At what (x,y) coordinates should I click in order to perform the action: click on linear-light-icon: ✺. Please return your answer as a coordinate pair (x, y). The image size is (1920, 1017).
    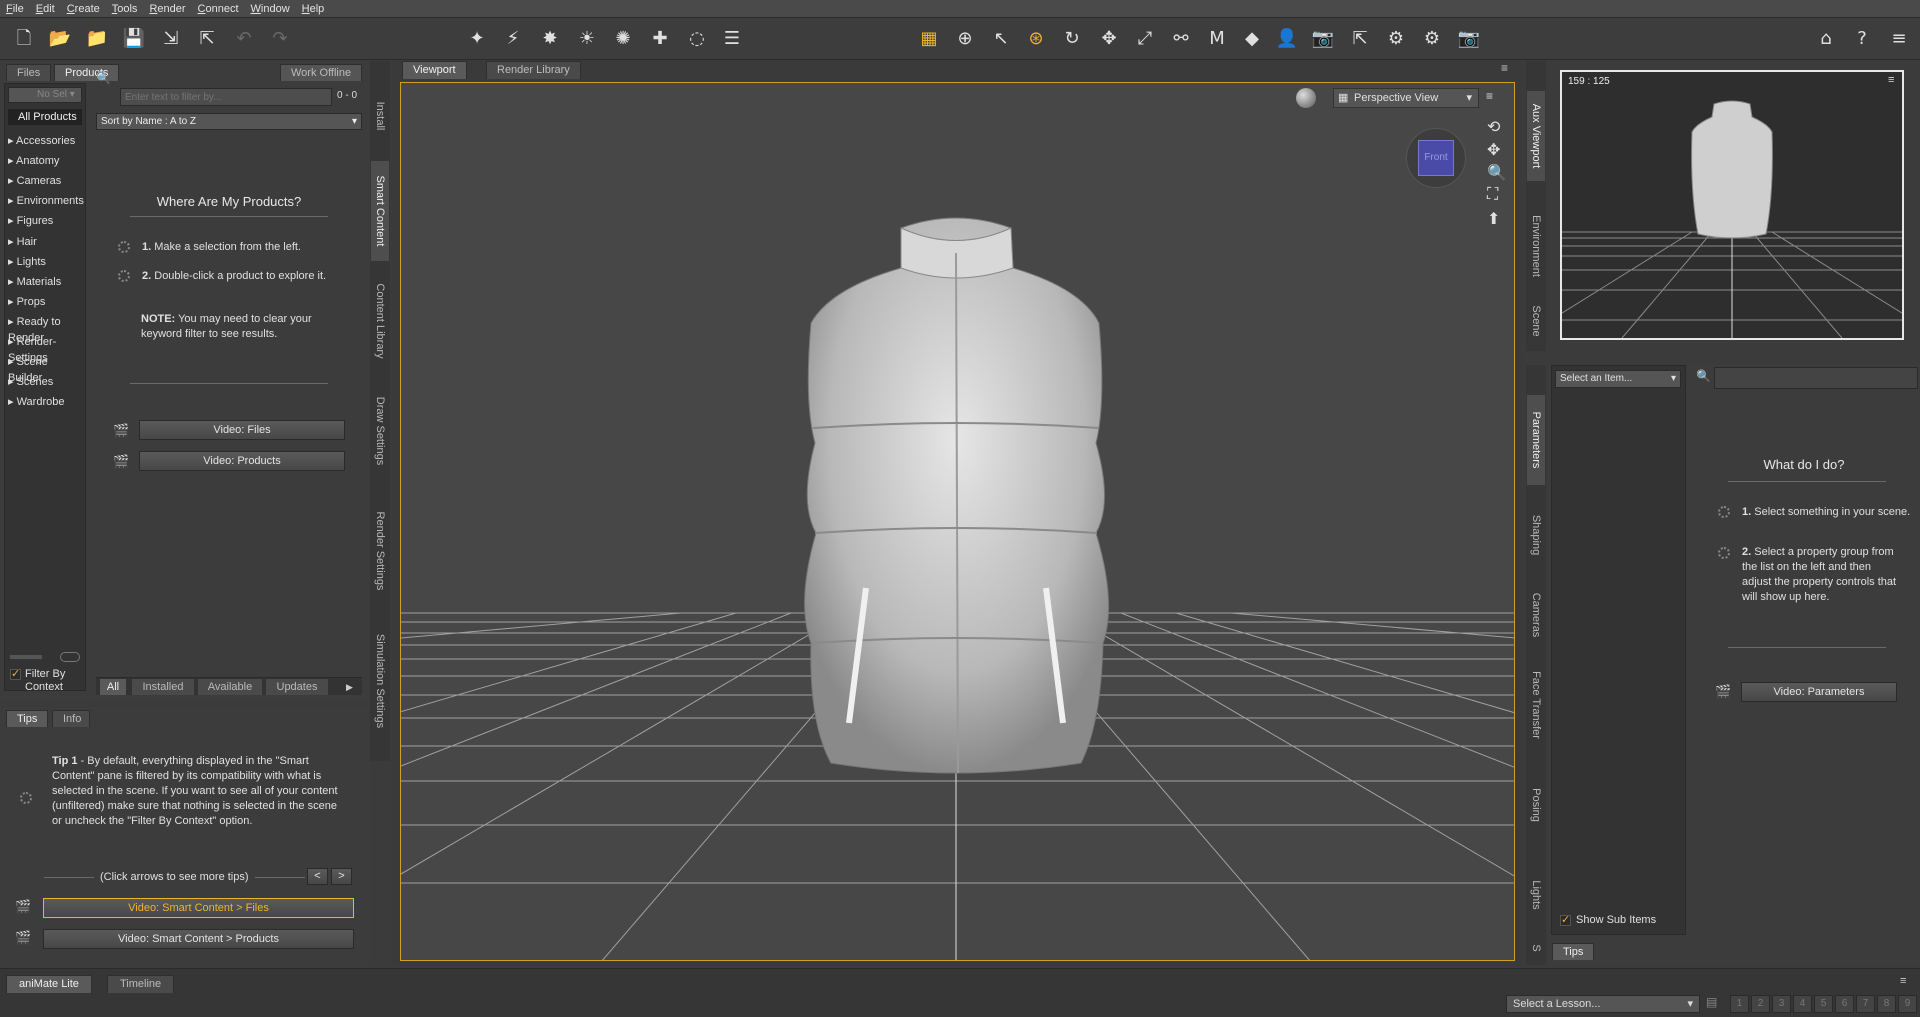
    Looking at the image, I should click on (623, 39).